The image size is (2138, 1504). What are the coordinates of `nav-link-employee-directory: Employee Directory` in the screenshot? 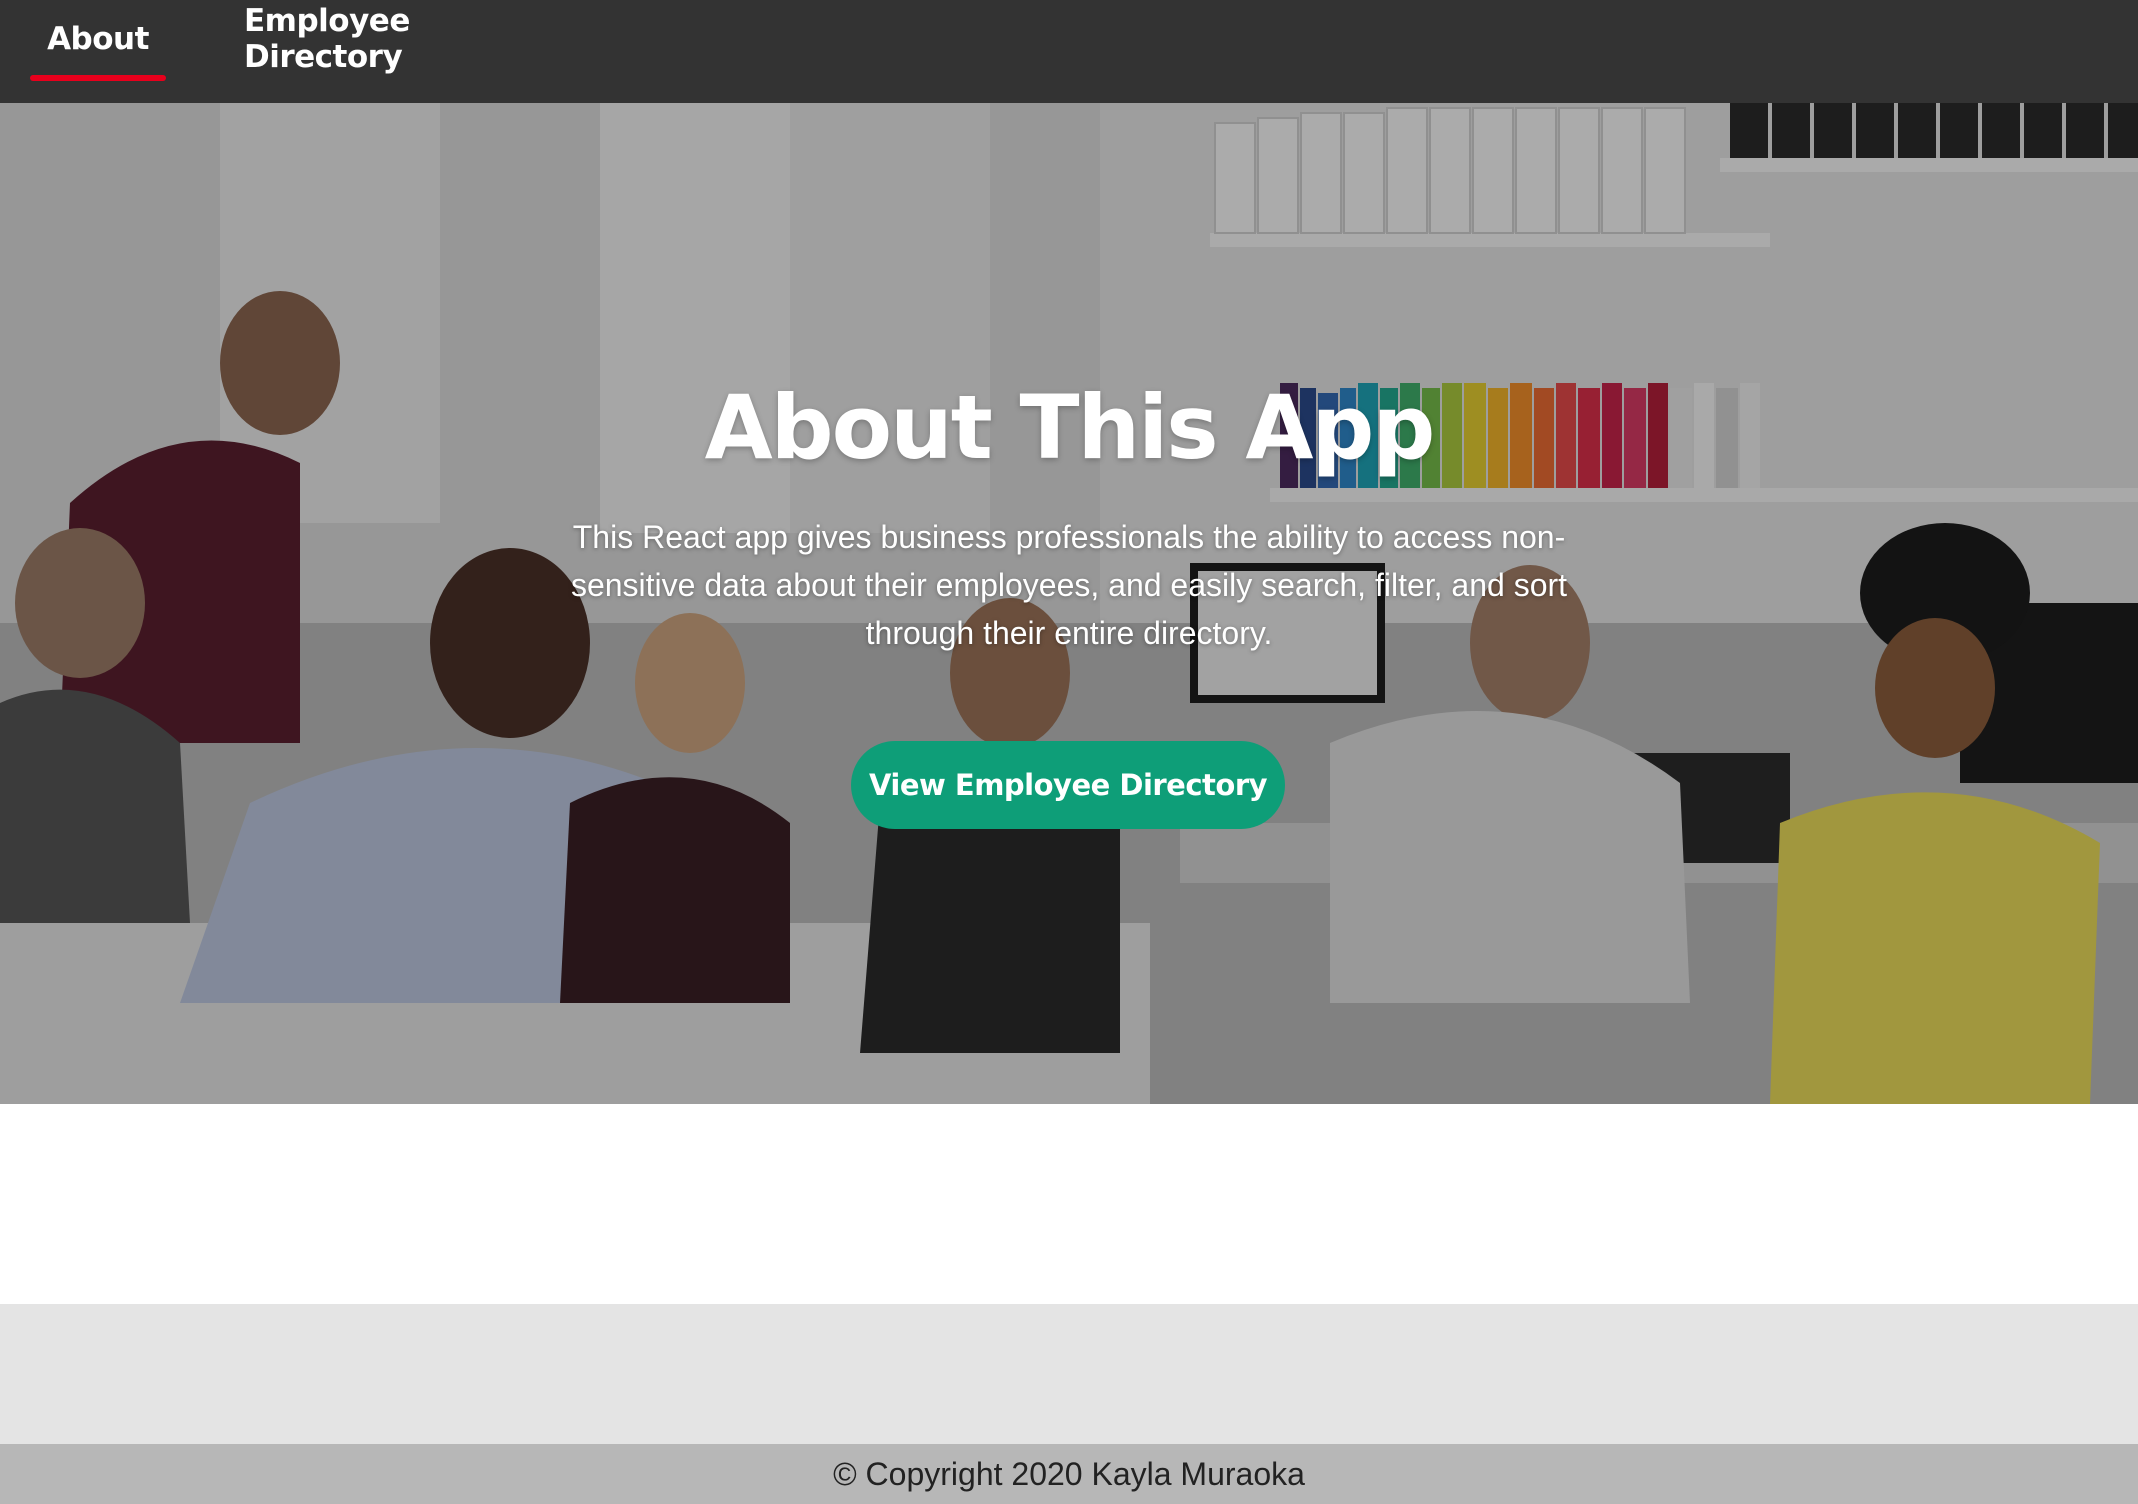 It's located at (384, 51).